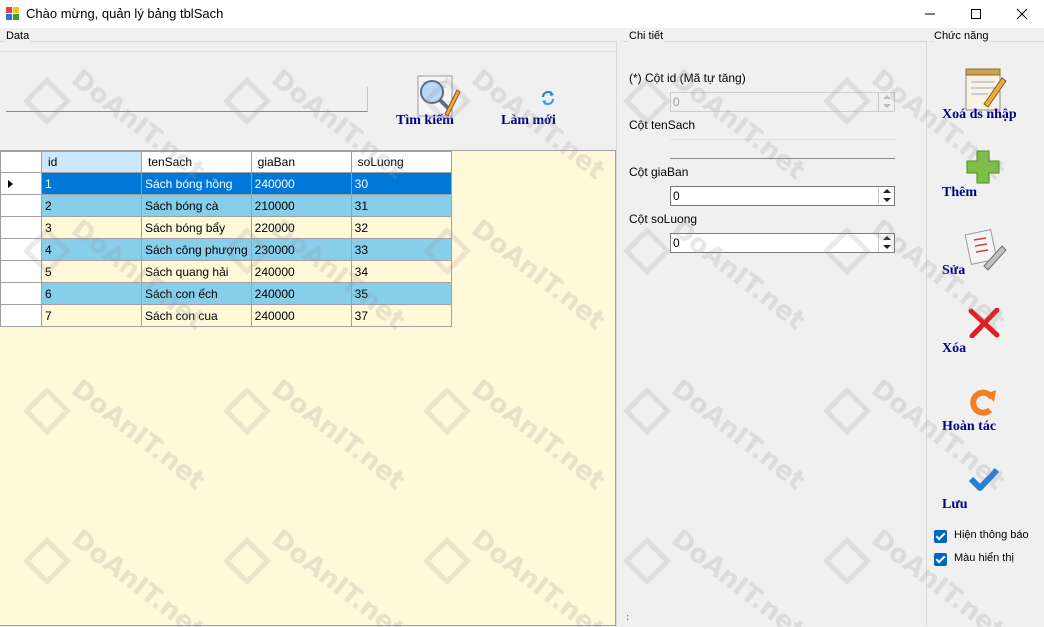 This screenshot has width=1044, height=627. What do you see at coordinates (401, 315) in the screenshot?
I see `table-cell: 37` at bounding box center [401, 315].